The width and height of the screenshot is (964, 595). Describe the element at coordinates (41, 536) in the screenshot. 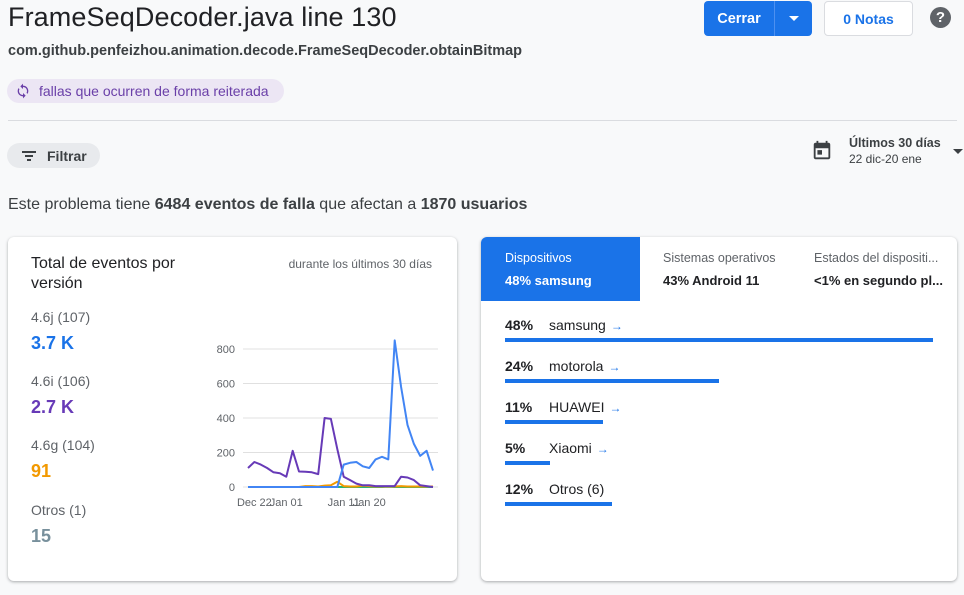

I see `version-count: 15` at that location.